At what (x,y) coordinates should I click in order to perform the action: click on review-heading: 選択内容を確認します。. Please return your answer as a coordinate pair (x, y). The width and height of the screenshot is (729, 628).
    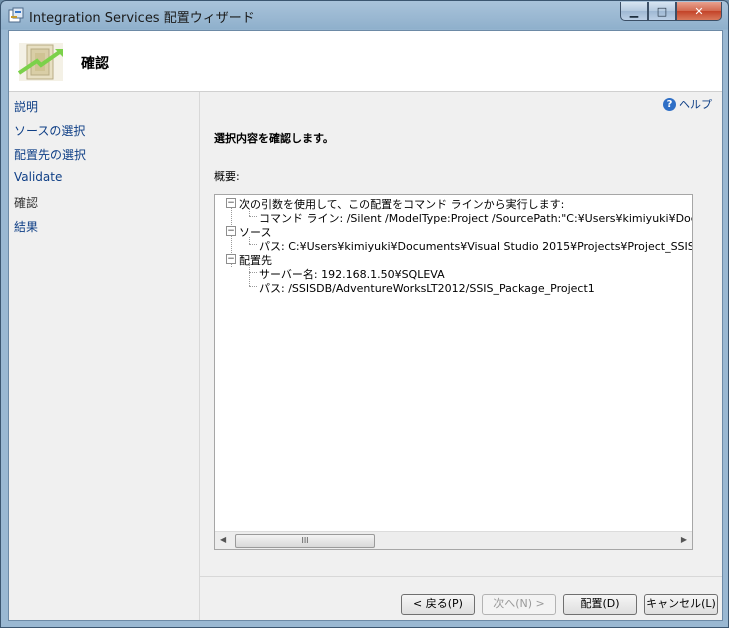
    Looking at the image, I should click on (274, 138).